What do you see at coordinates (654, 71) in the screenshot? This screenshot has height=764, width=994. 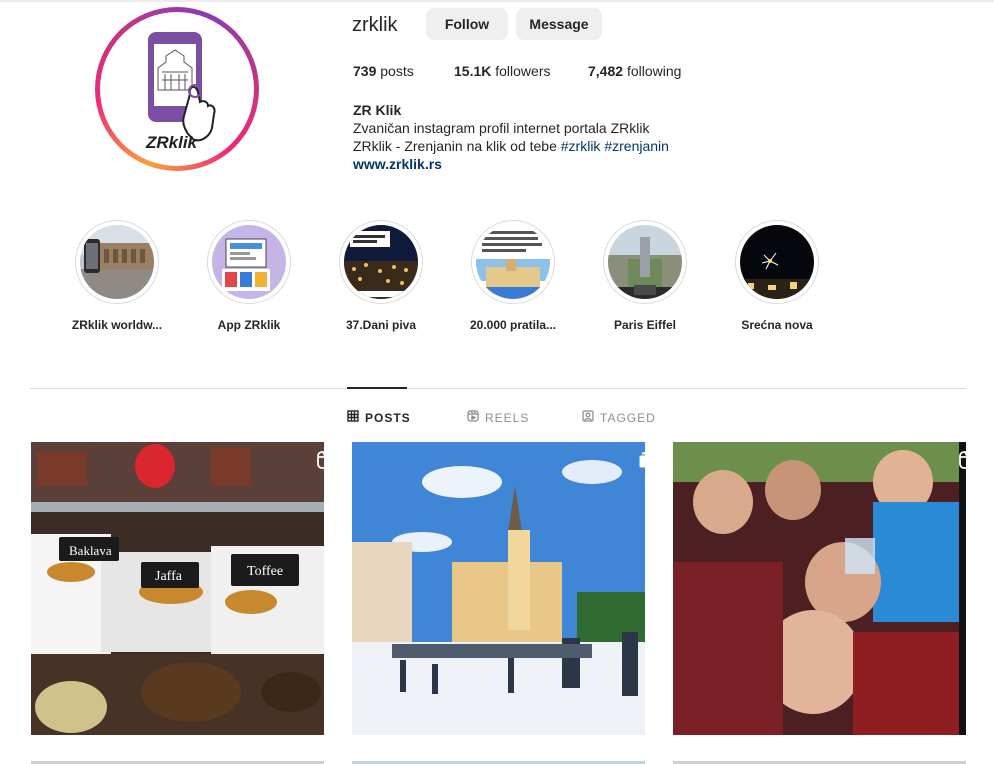 I see `following-label: following` at bounding box center [654, 71].